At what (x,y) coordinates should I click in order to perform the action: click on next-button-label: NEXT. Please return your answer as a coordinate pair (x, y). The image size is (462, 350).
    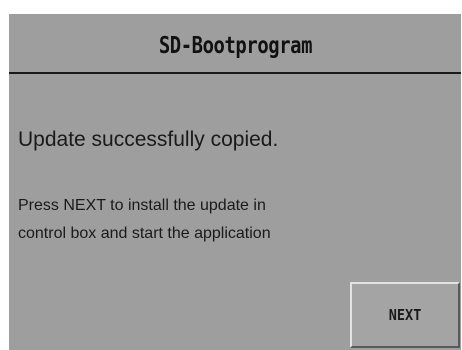
    Looking at the image, I should click on (405, 315).